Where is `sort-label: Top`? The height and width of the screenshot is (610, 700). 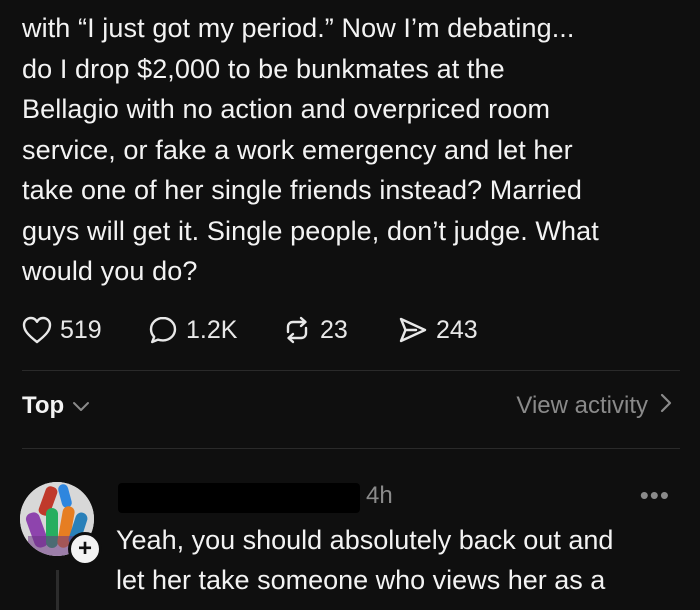
sort-label: Top is located at coordinates (43, 405).